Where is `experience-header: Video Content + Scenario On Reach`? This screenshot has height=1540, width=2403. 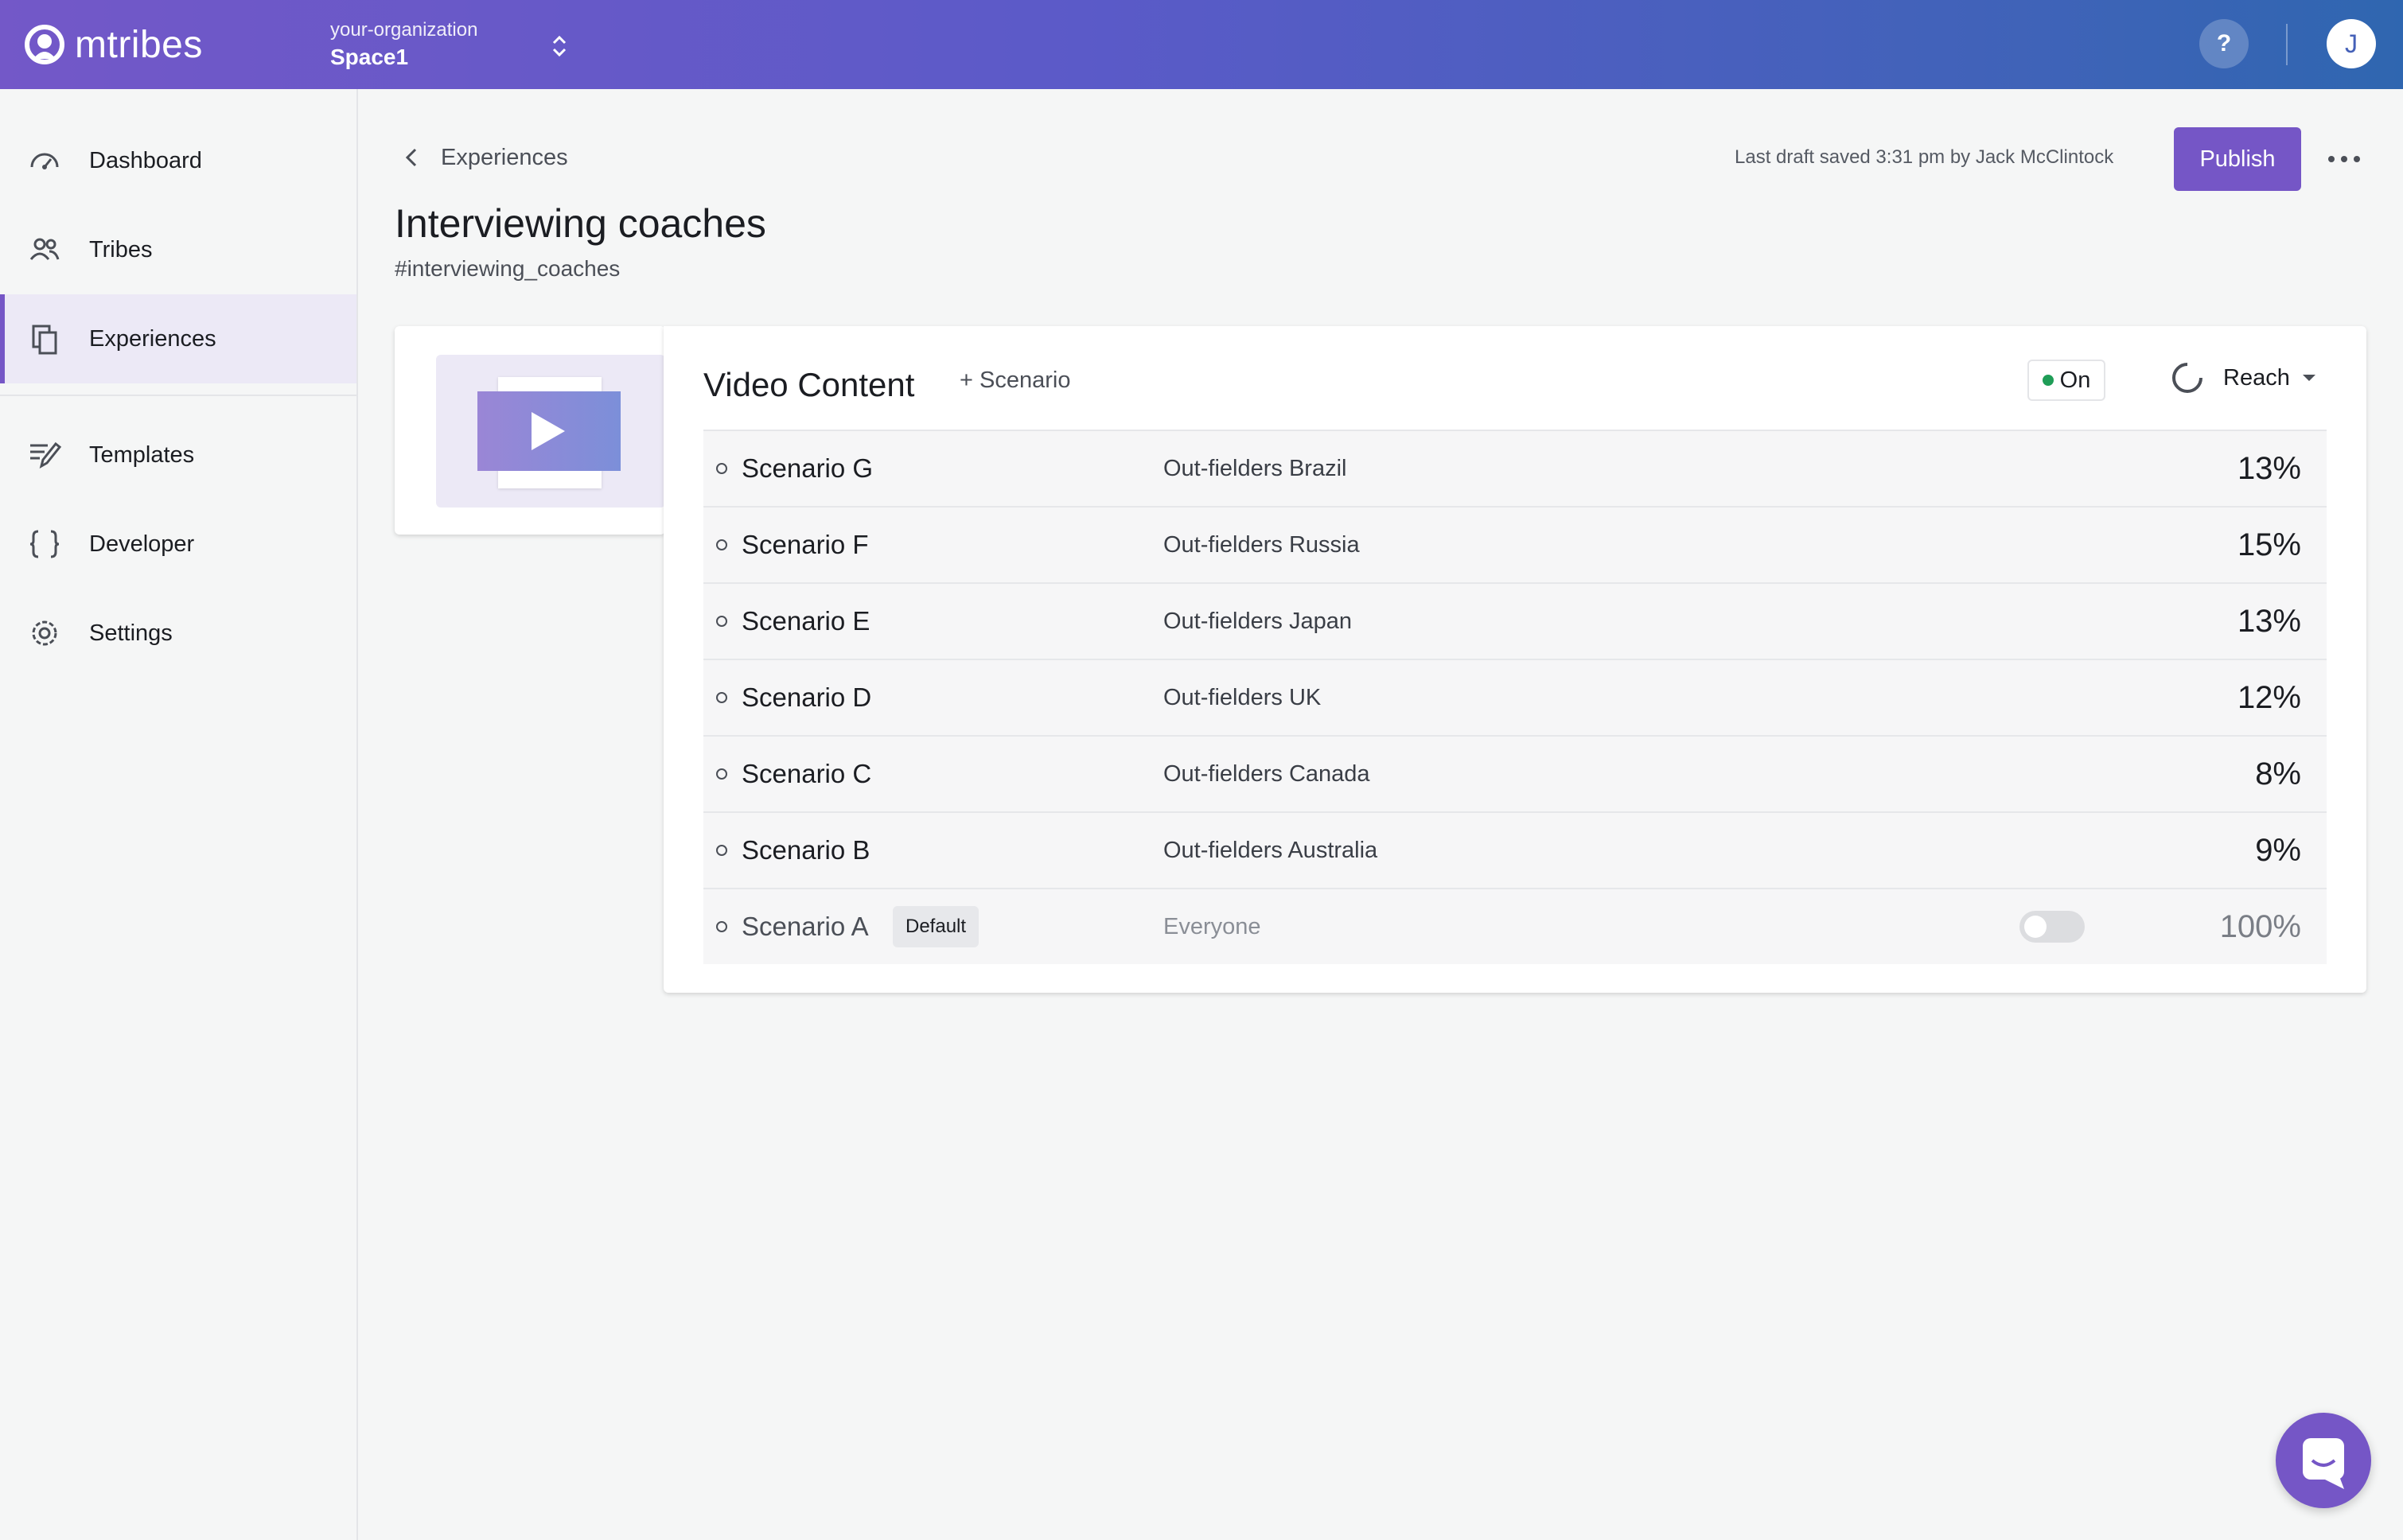 experience-header: Video Content + Scenario On Reach is located at coordinates (1515, 378).